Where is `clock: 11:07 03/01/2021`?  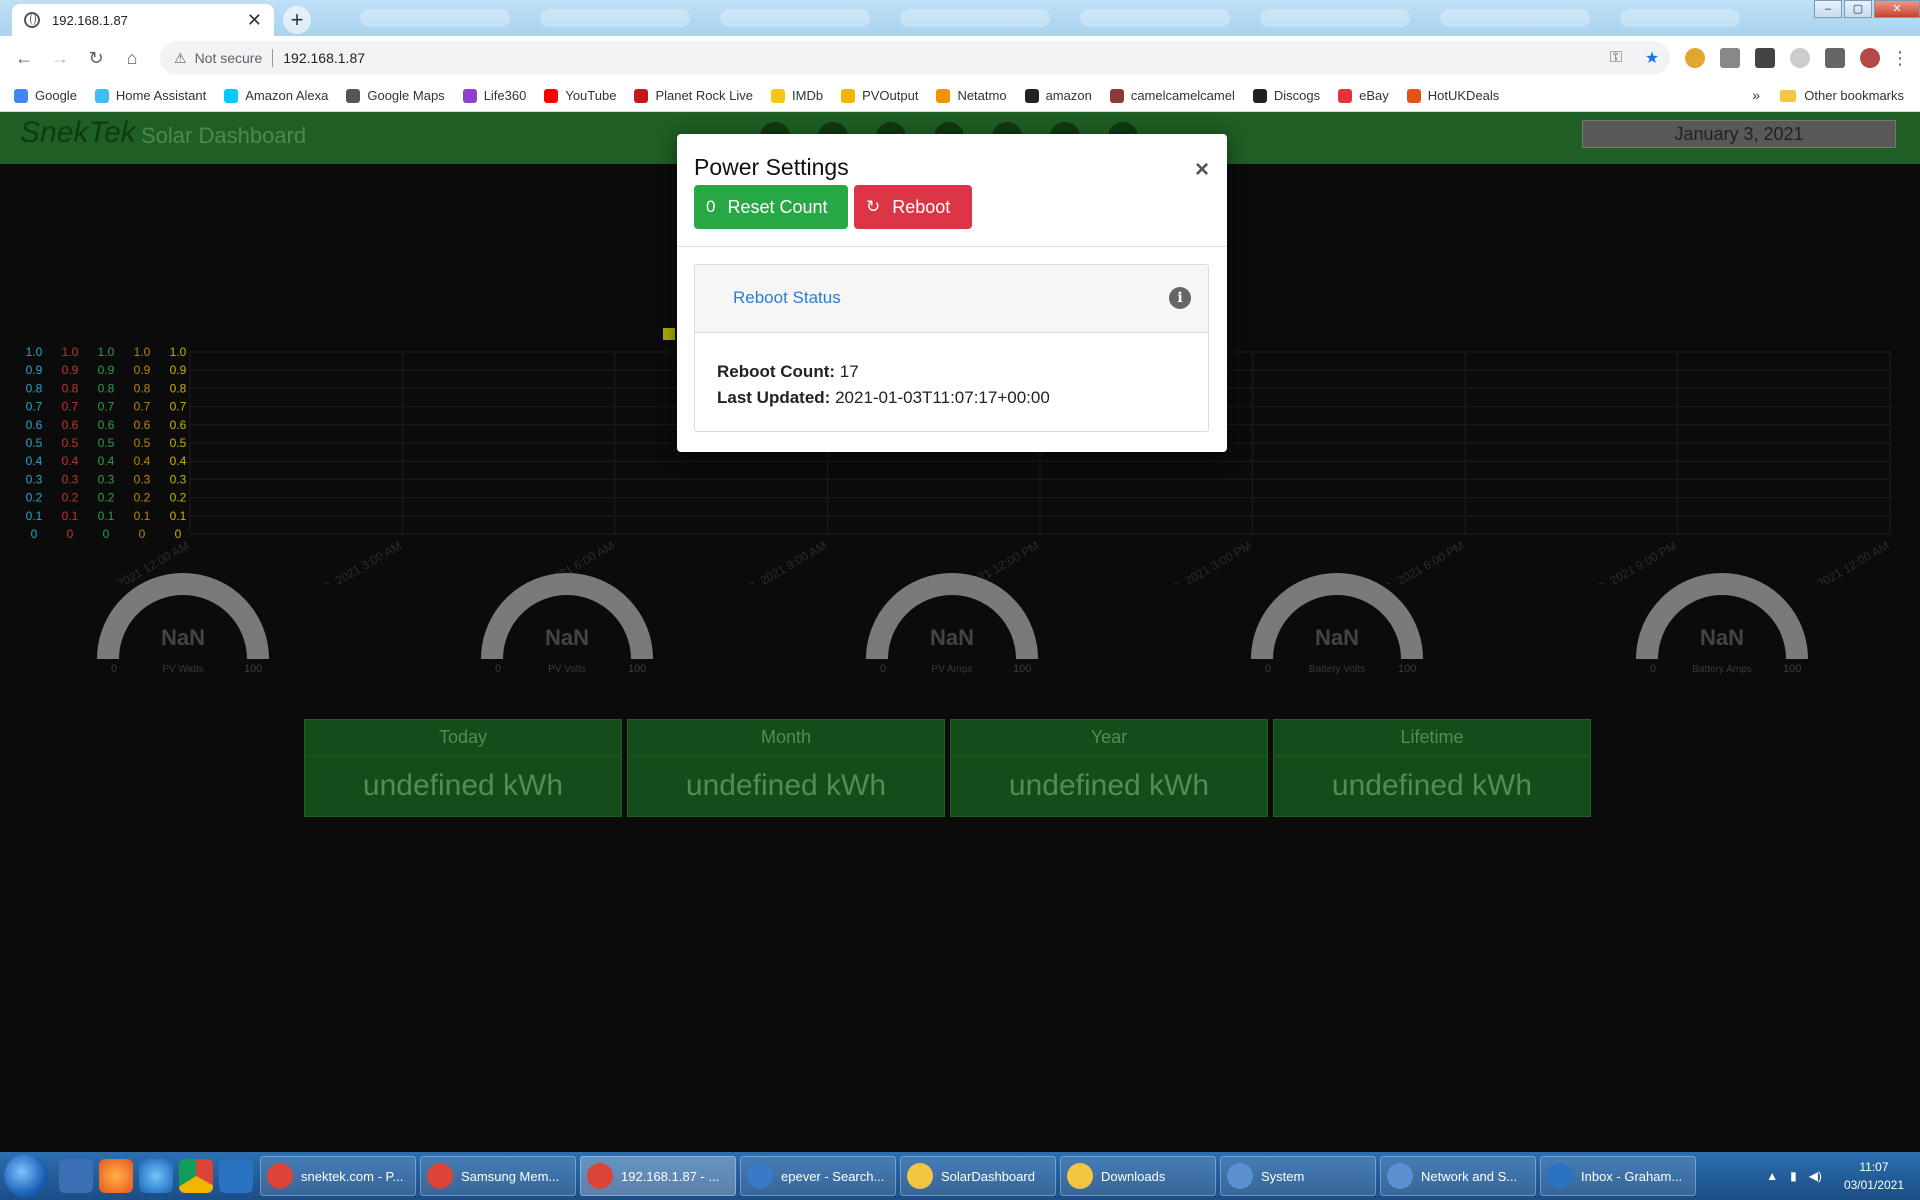
clock: 11:07 03/01/2021 is located at coordinates (1874, 1176).